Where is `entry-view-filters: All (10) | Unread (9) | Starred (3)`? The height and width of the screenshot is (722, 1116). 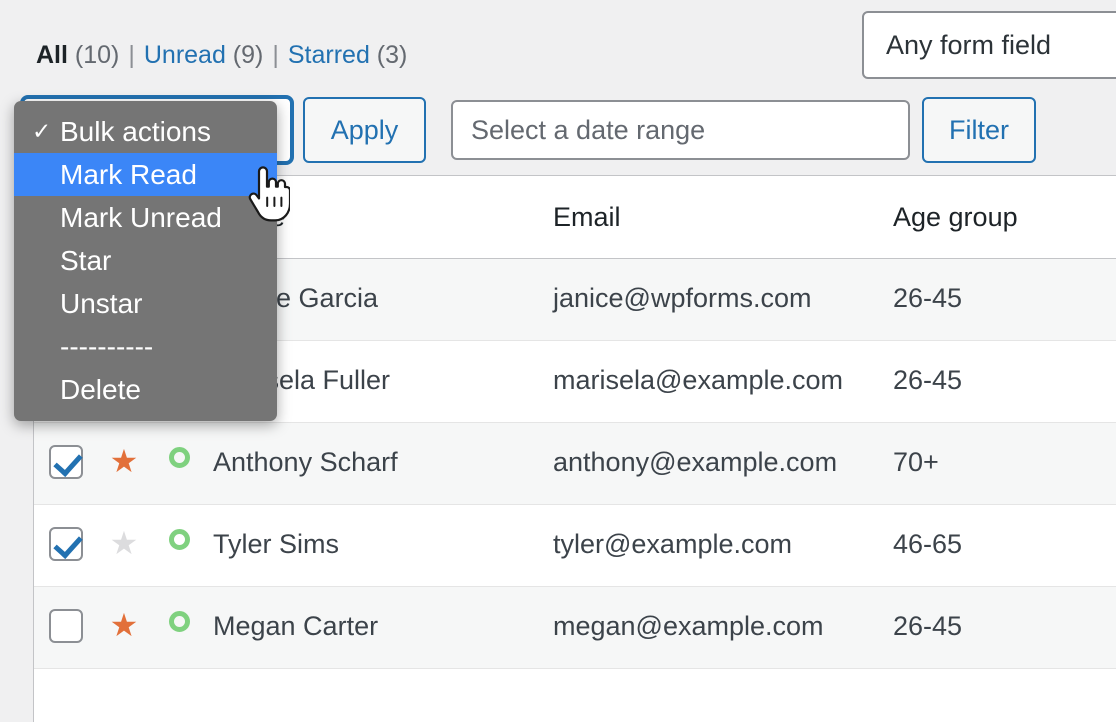 entry-view-filters: All (10) | Unread (9) | Starred (3) is located at coordinates (221, 55).